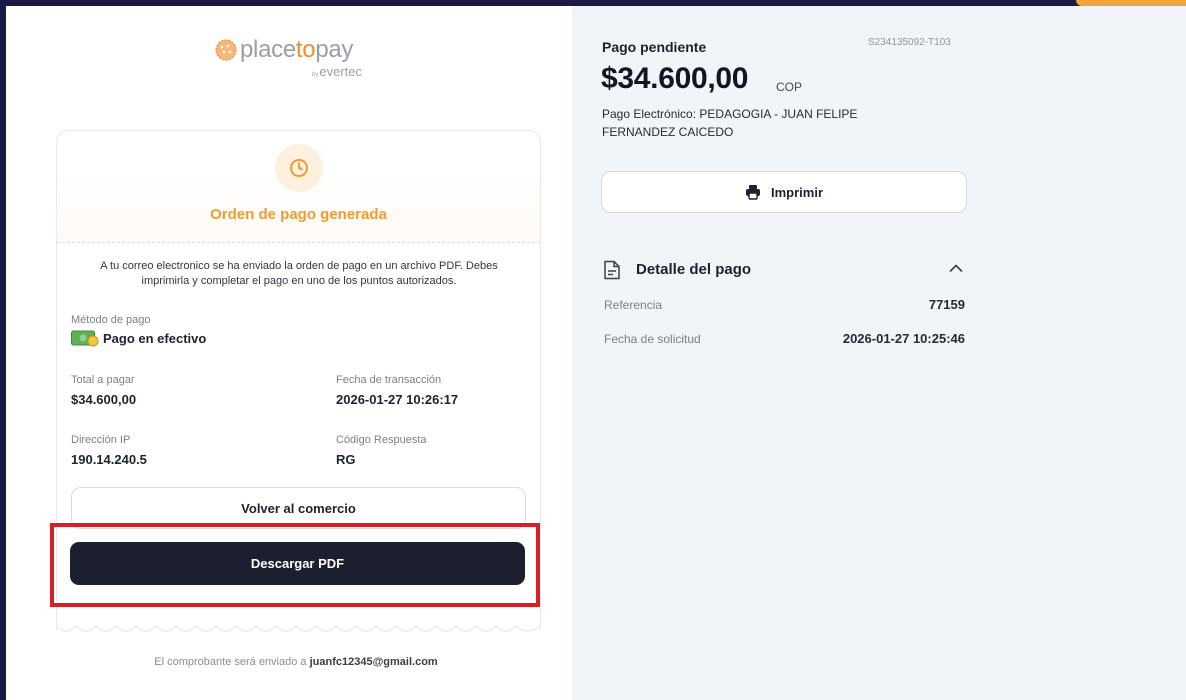  Describe the element at coordinates (337, 71) in the screenshot. I see `logo-byline: byevertec` at that location.